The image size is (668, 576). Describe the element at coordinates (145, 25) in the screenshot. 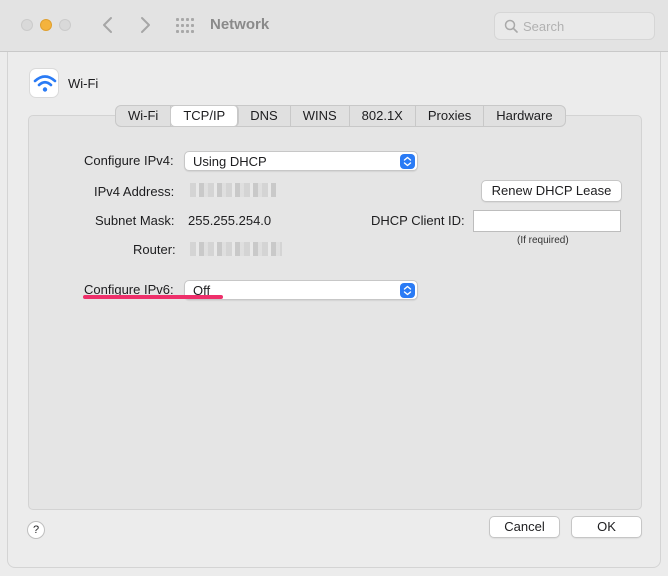

I see `chevron-right-icon` at that location.